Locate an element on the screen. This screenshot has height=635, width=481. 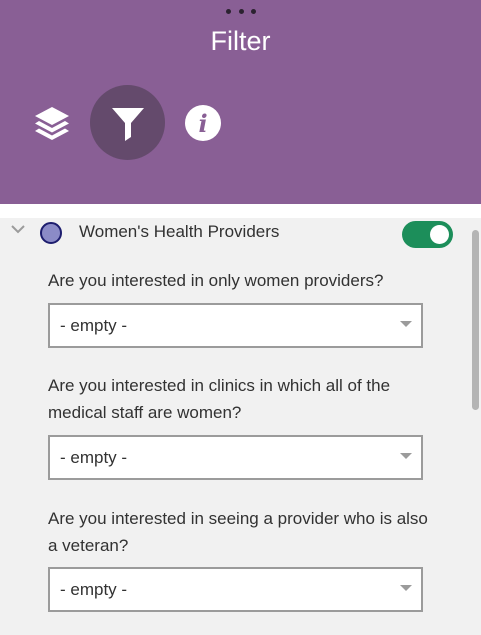
tab-layers is located at coordinates (52, 124).